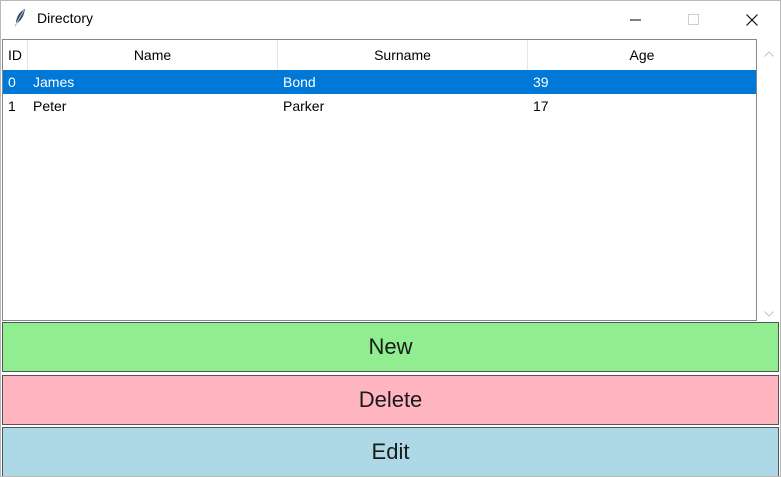 The height and width of the screenshot is (477, 781). I want to click on table-body: 0 James Bond 39 1 Peter Parker 17, so click(379, 94).